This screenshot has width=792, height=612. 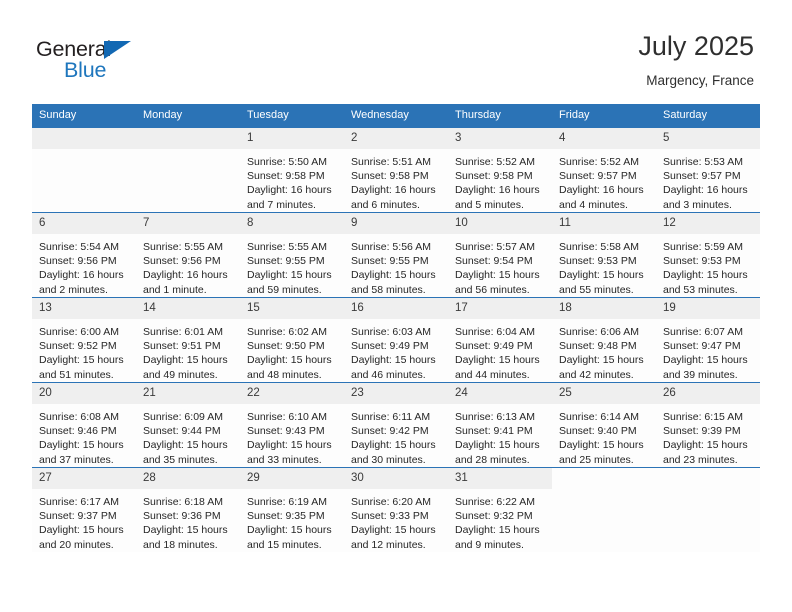 What do you see at coordinates (79, 247) in the screenshot?
I see `sunrise-line: Sunrise: 5:54 AM` at bounding box center [79, 247].